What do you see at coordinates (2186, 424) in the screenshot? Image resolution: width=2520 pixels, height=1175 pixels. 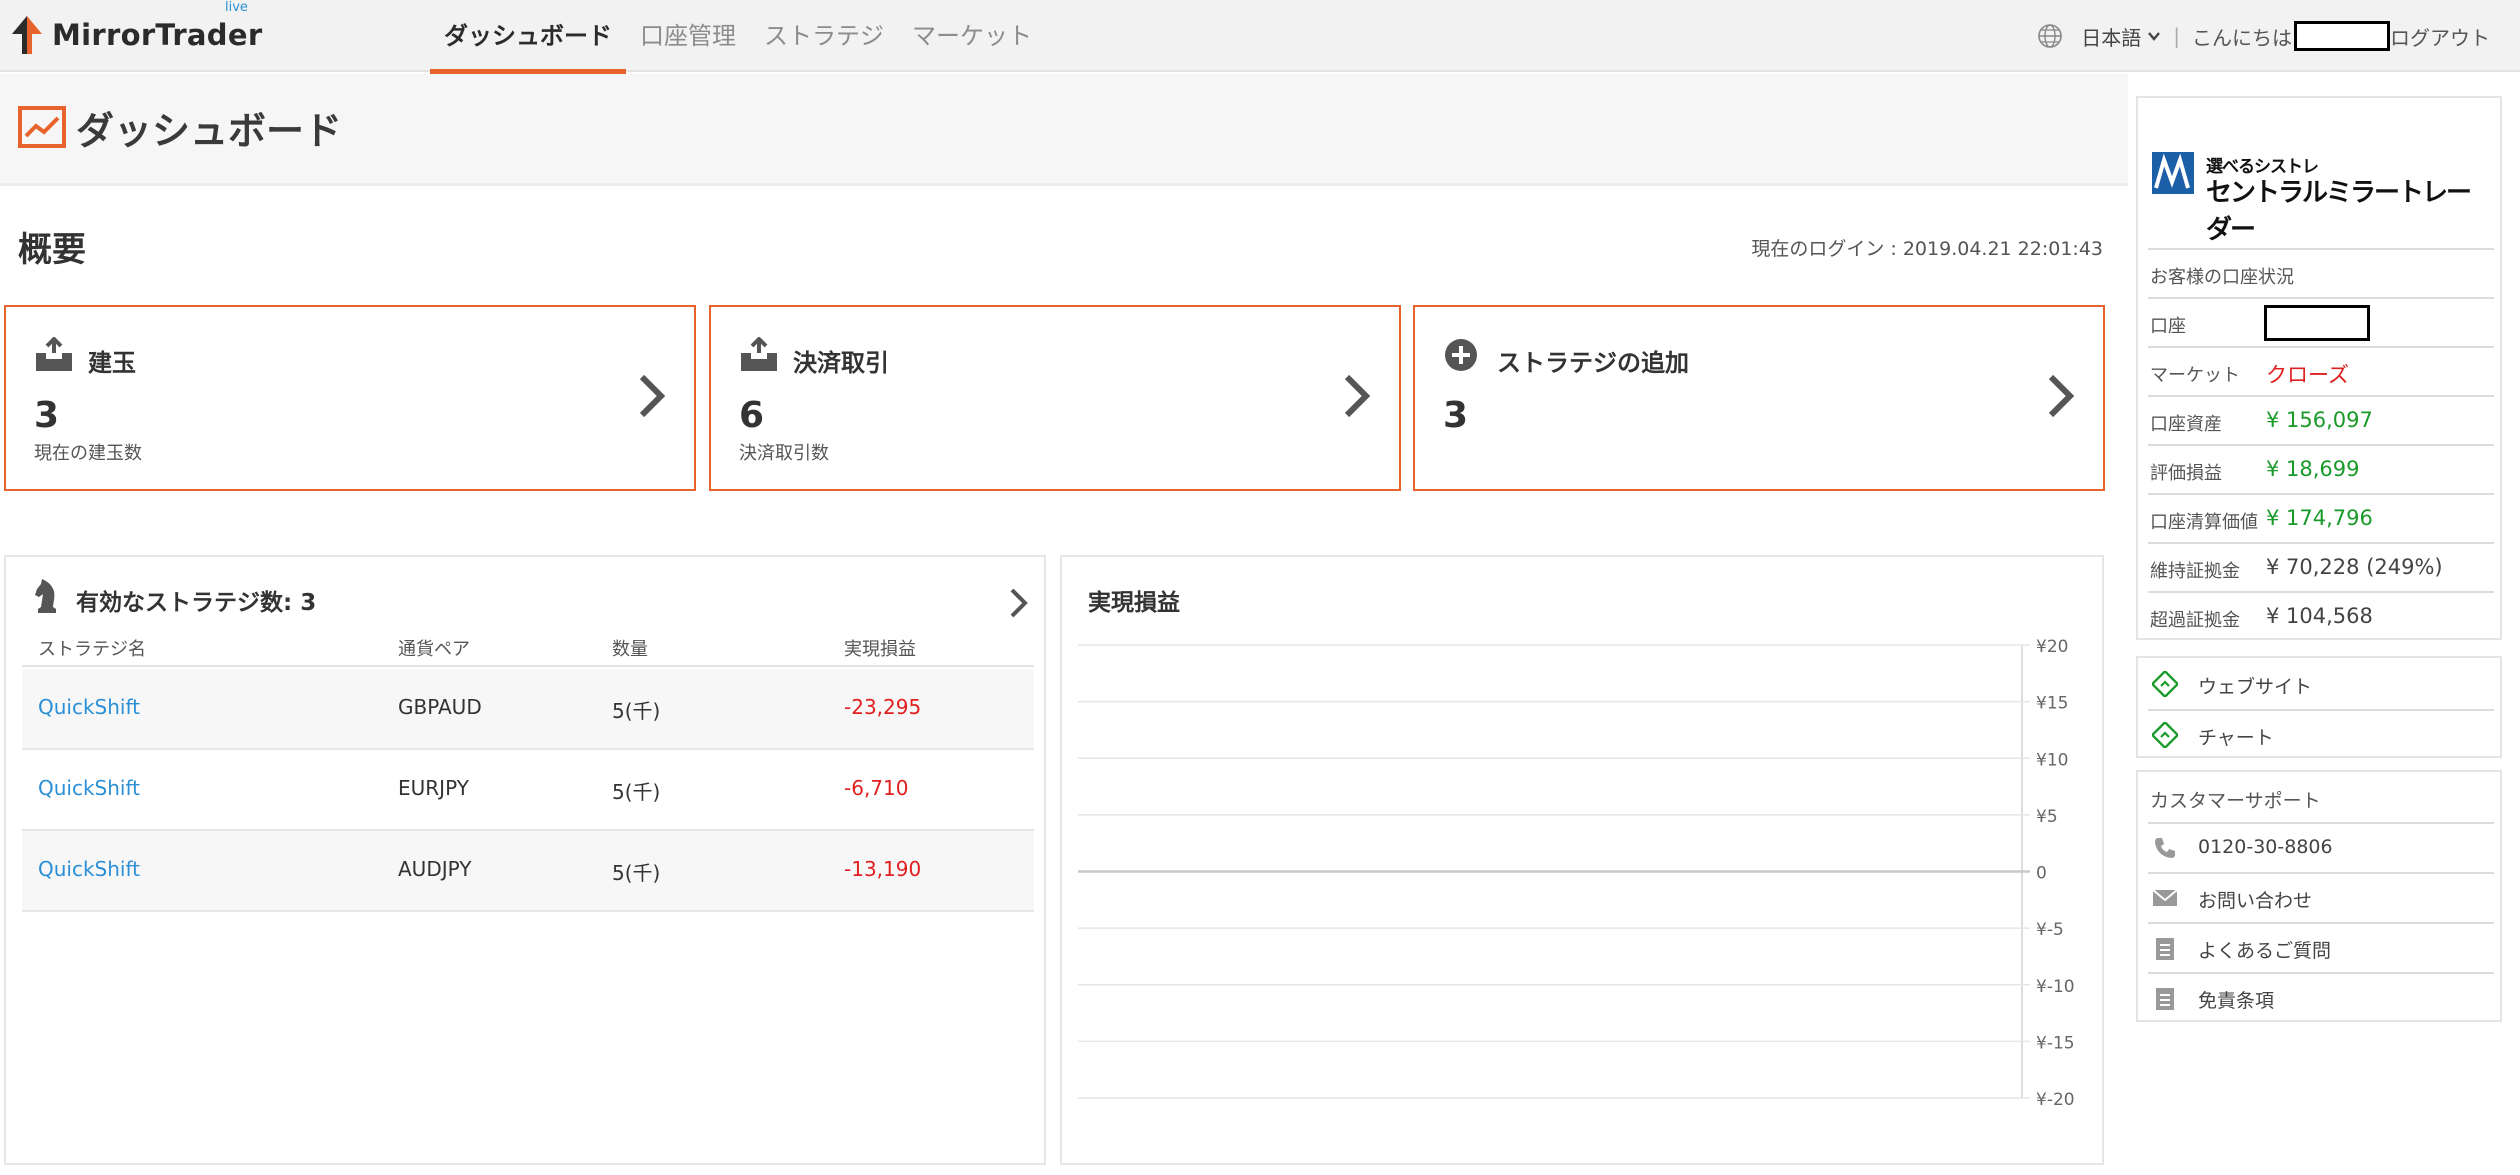 I see `assets-label: 口座資産` at bounding box center [2186, 424].